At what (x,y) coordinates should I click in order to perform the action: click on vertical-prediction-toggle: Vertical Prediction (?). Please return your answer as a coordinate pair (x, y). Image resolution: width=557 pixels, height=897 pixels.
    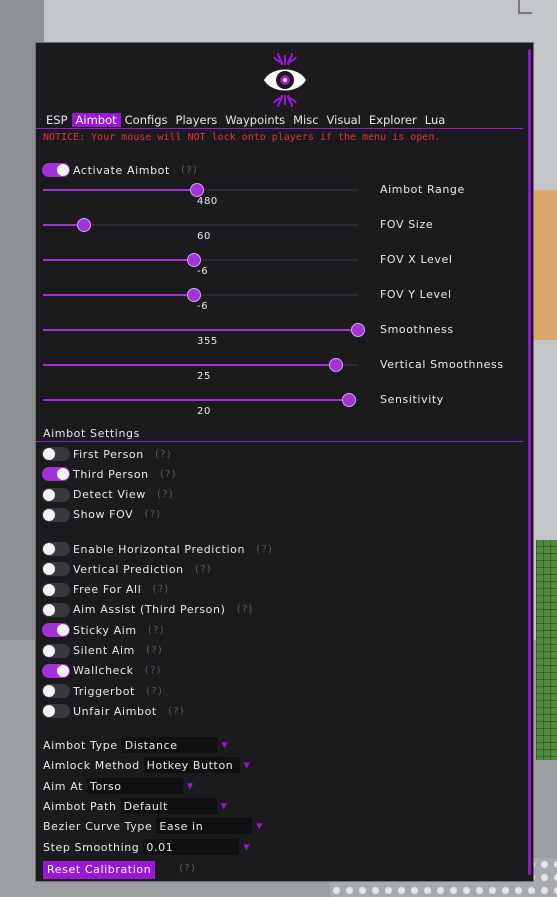
    Looking at the image, I should click on (127, 569).